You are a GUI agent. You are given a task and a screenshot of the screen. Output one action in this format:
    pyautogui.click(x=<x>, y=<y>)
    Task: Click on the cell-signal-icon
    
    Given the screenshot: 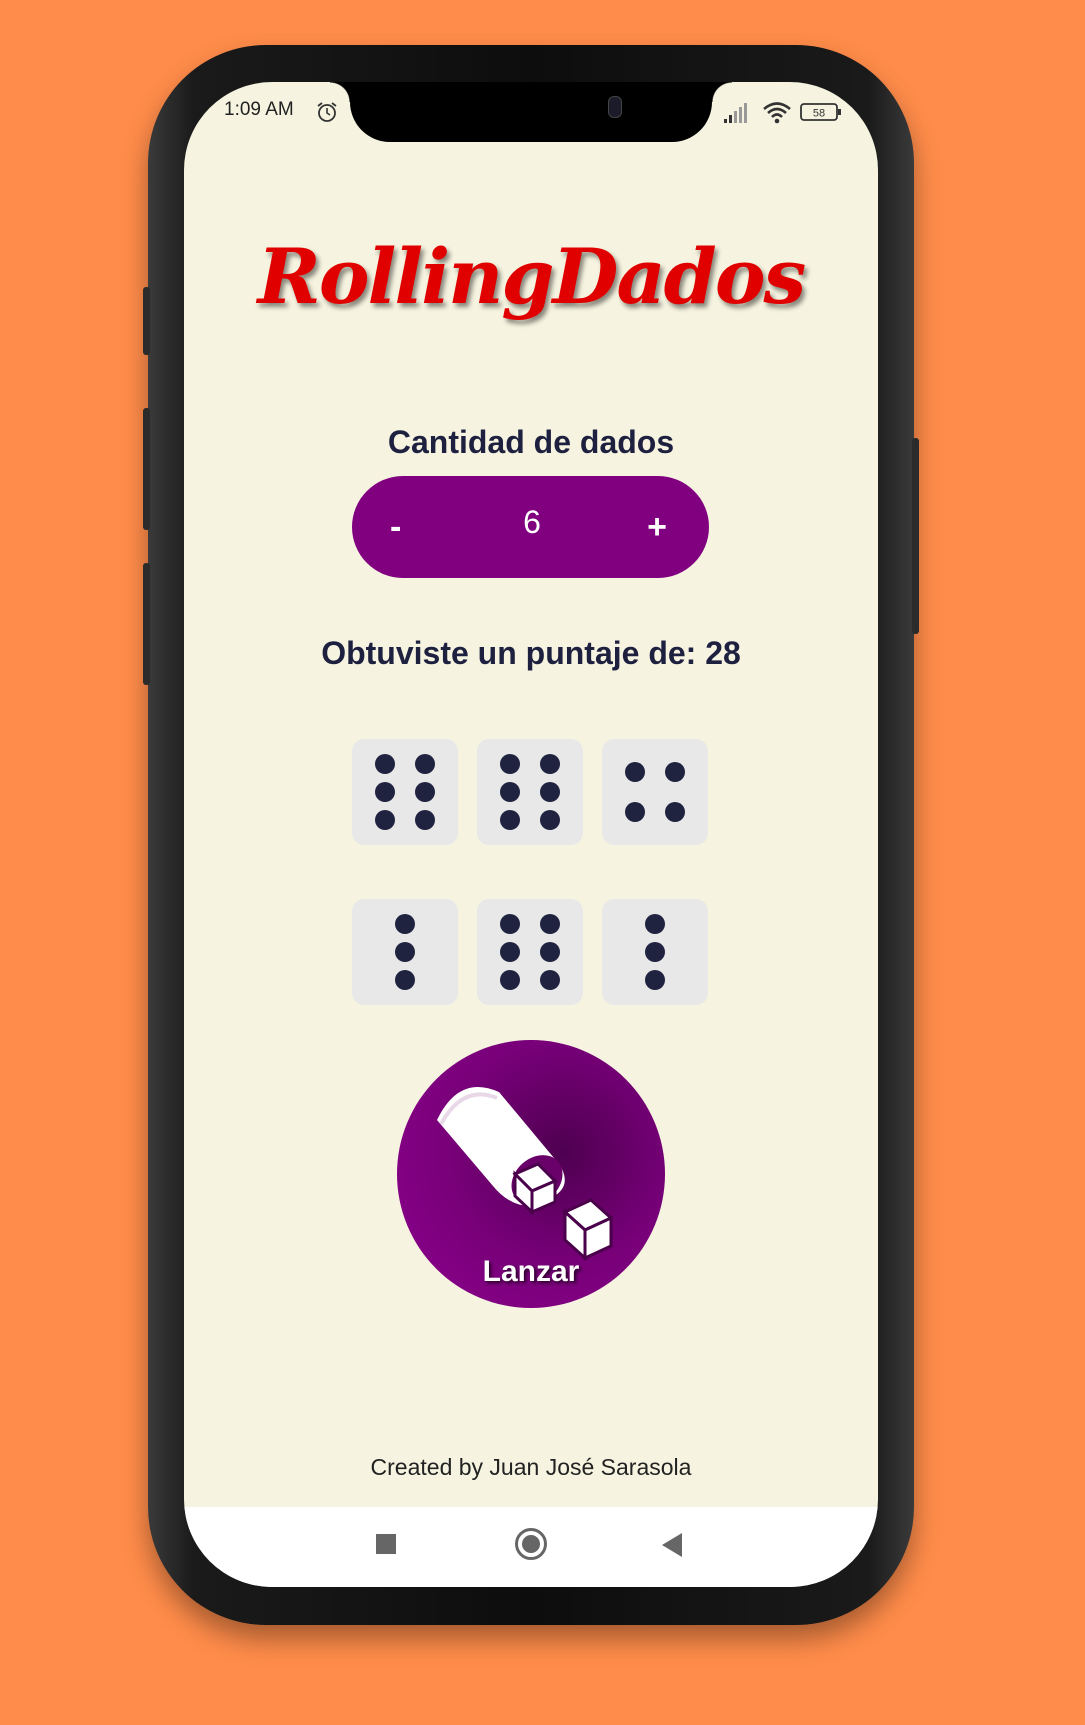 What is the action you would take?
    pyautogui.click(x=735, y=113)
    